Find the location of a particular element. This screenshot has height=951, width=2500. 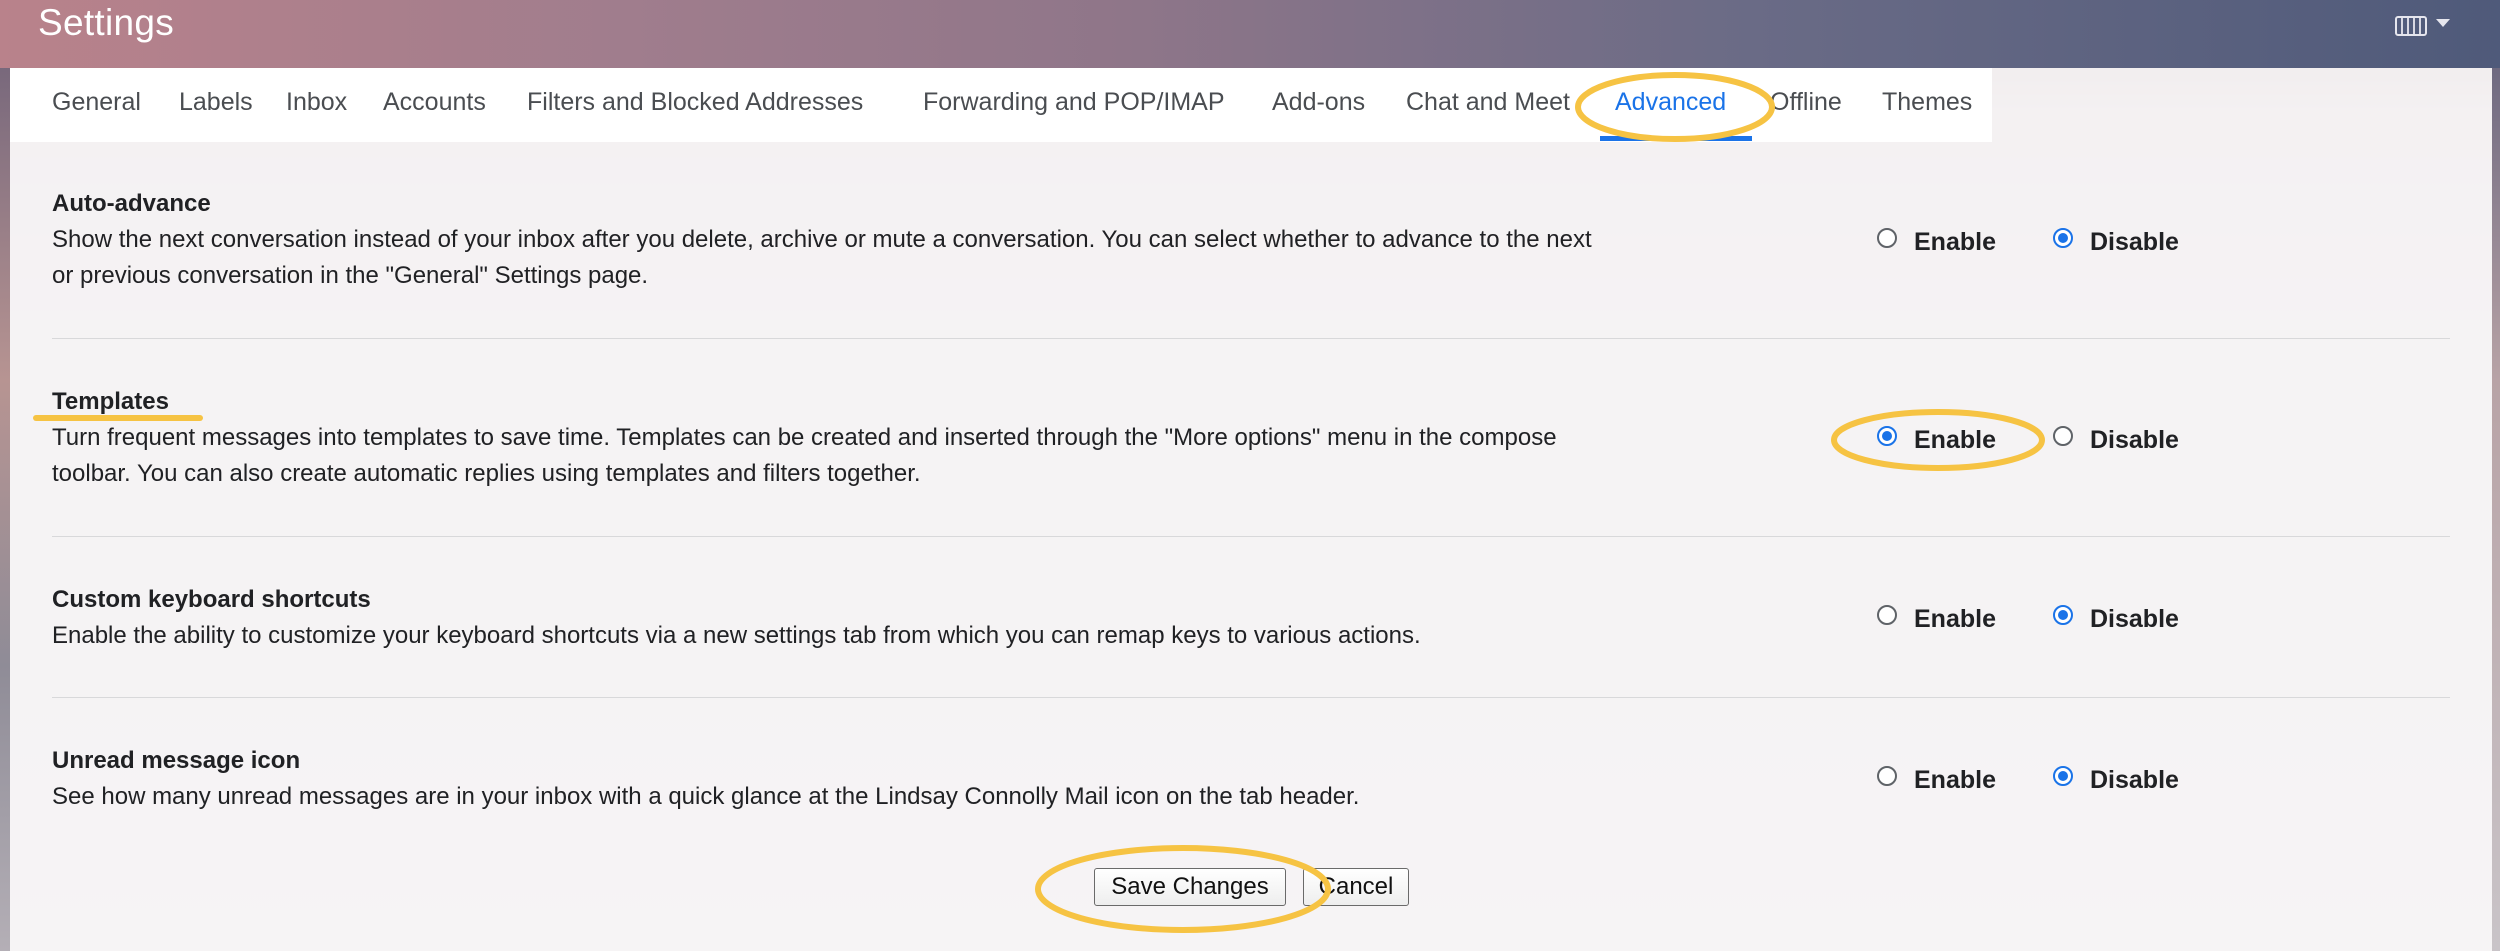

tab-advanced: Advanced is located at coordinates (1670, 102).